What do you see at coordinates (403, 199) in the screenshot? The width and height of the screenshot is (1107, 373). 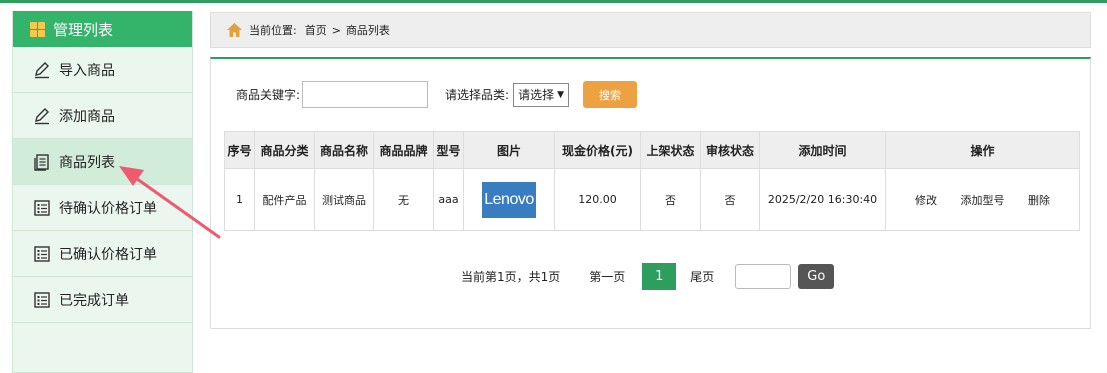 I see `cell-brand: 无` at bounding box center [403, 199].